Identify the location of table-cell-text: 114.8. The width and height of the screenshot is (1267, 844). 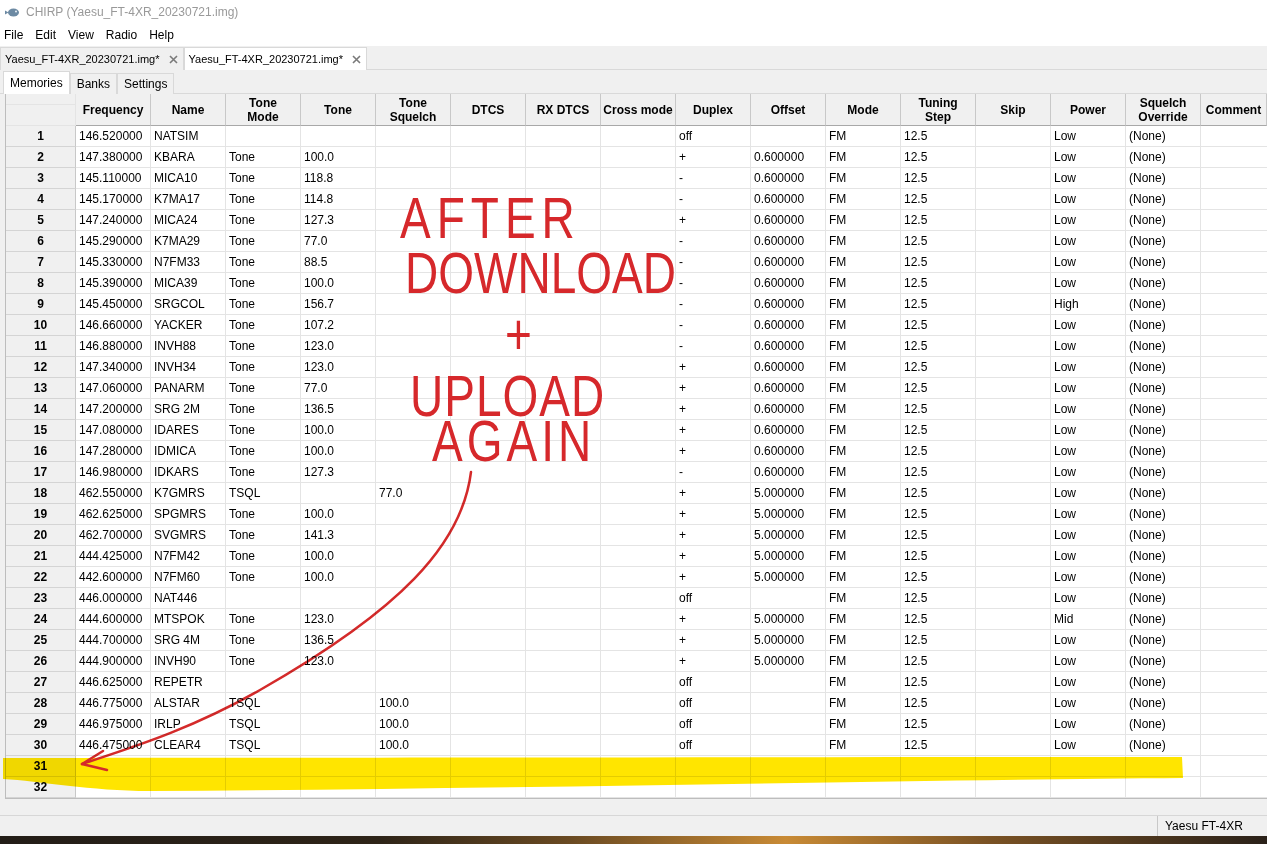
(319, 199).